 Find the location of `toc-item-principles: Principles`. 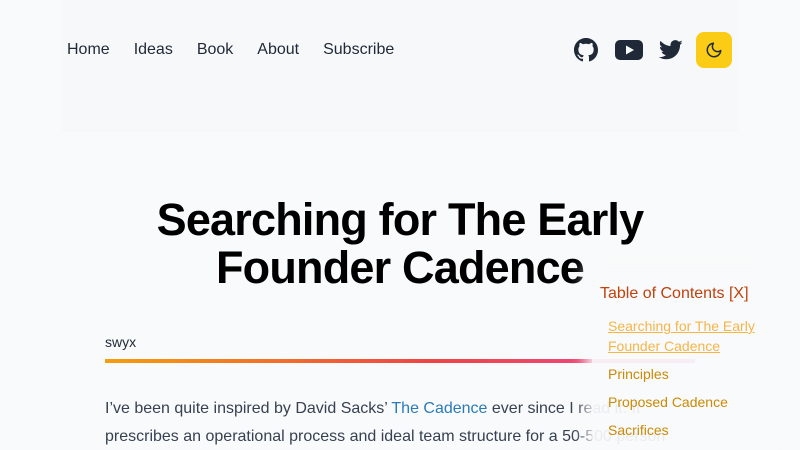

toc-item-principles: Principles is located at coordinates (686, 374).